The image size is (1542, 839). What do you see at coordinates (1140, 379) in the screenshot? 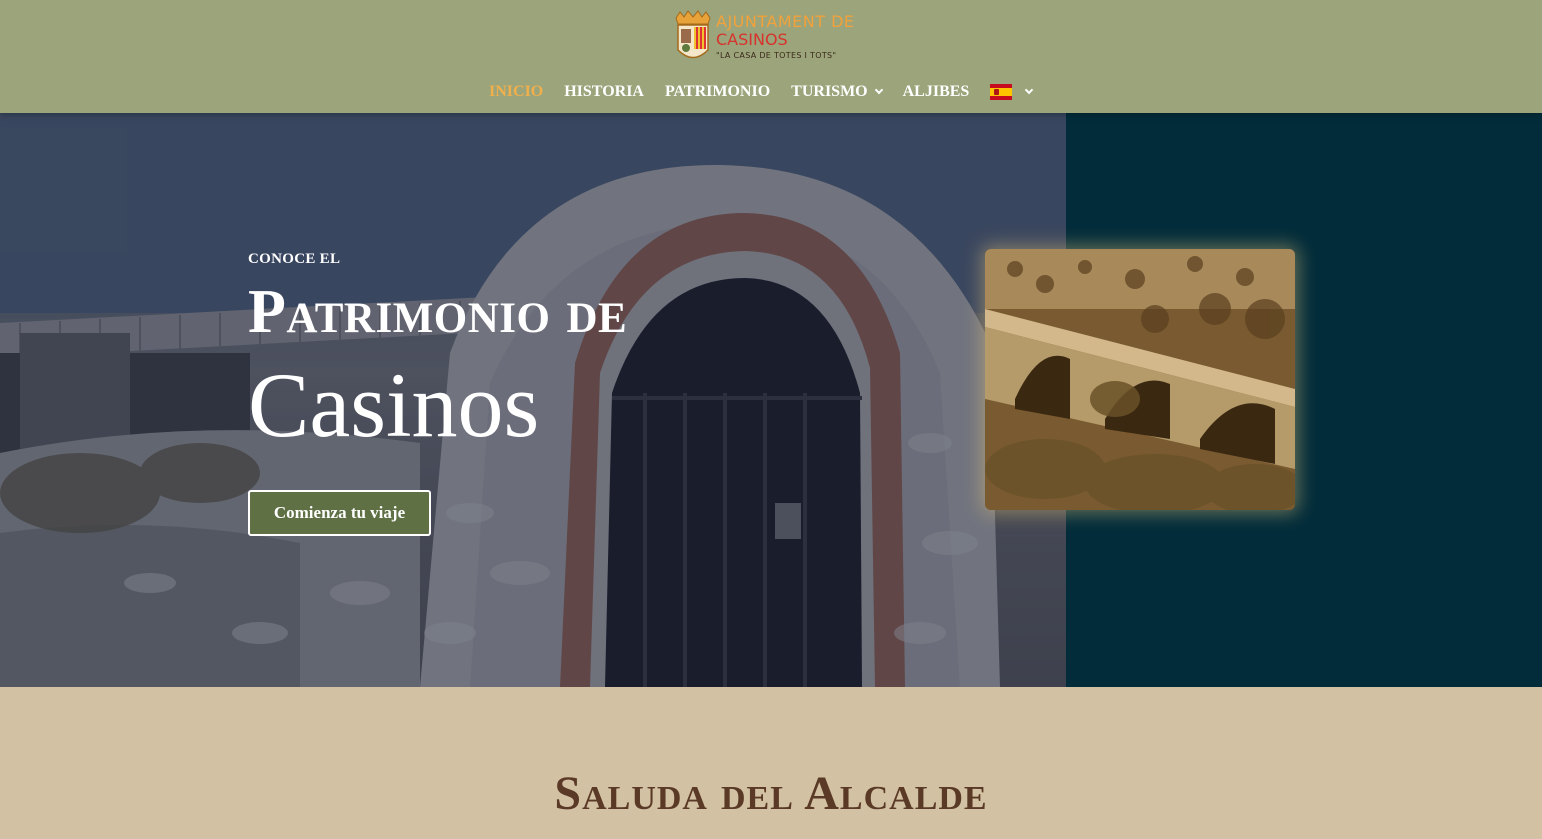
I see `aqueduct-image` at bounding box center [1140, 379].